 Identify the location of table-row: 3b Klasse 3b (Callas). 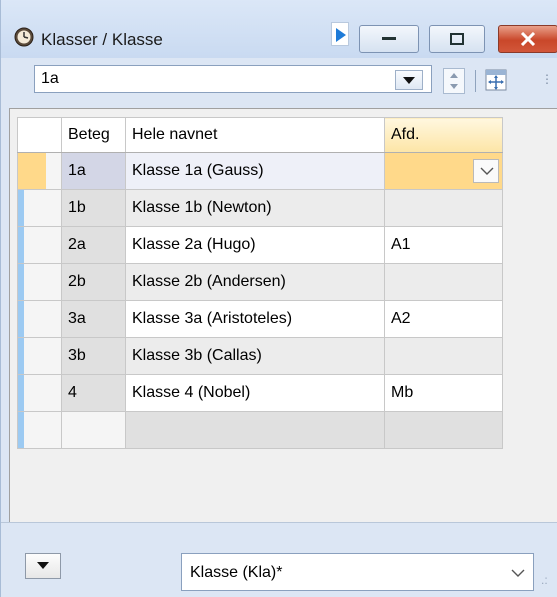
(260, 356).